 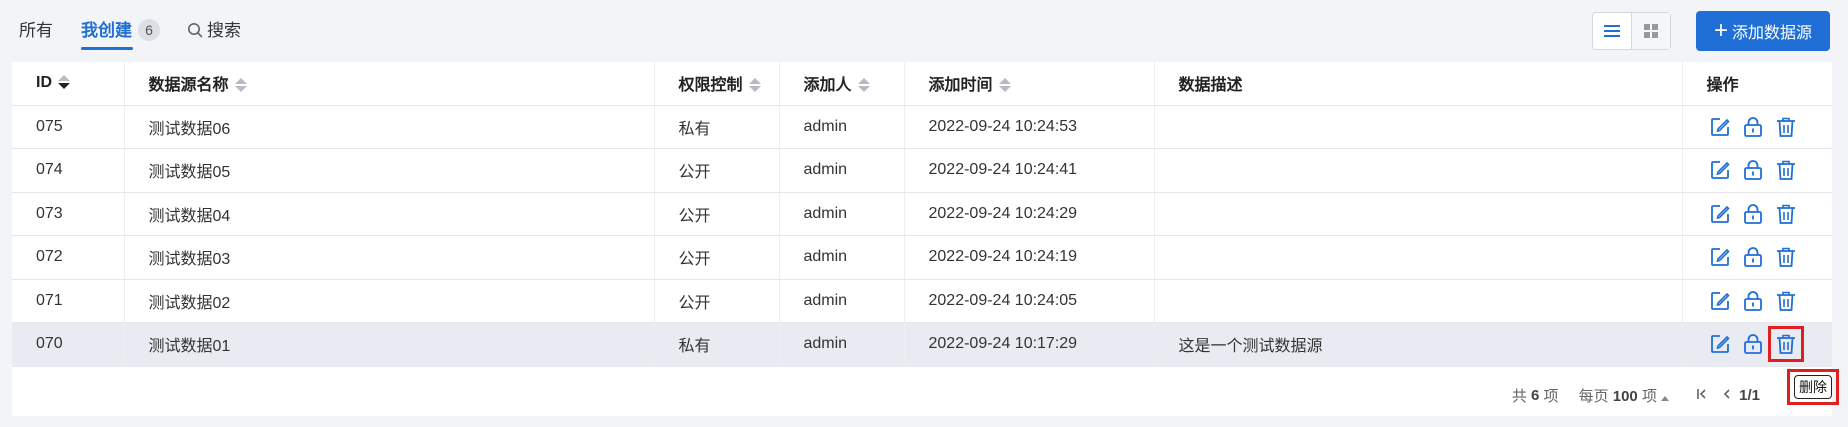 What do you see at coordinates (68, 127) in the screenshot?
I see `cell-id: 075` at bounding box center [68, 127].